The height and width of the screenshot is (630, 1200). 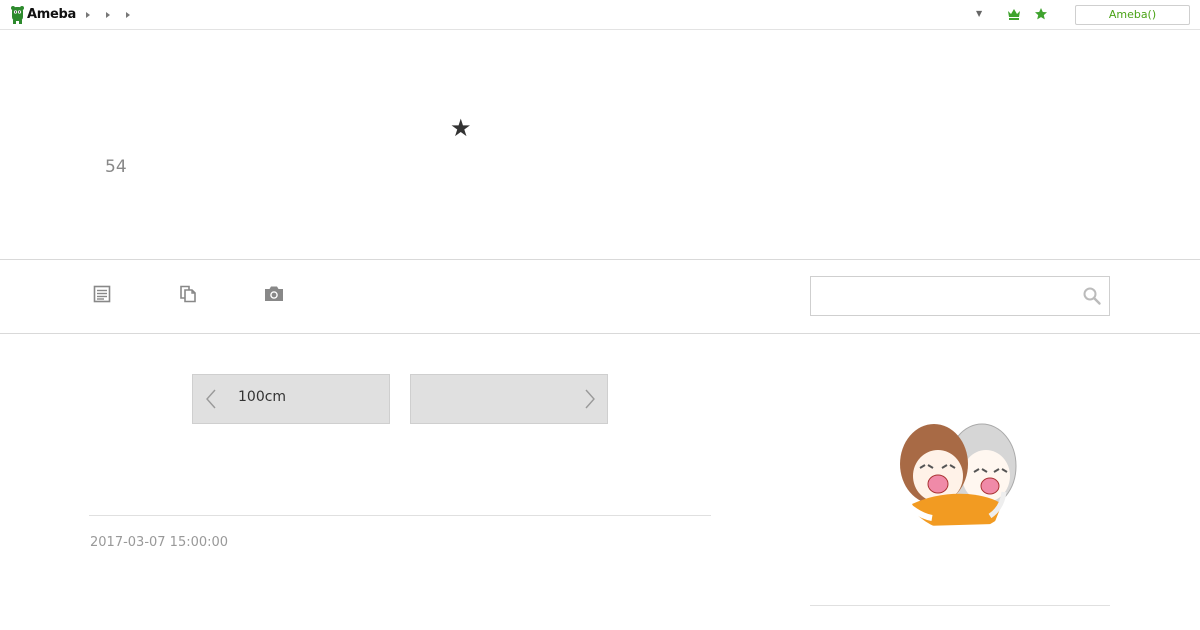 What do you see at coordinates (400, 515) in the screenshot?
I see `entry-divider` at bounding box center [400, 515].